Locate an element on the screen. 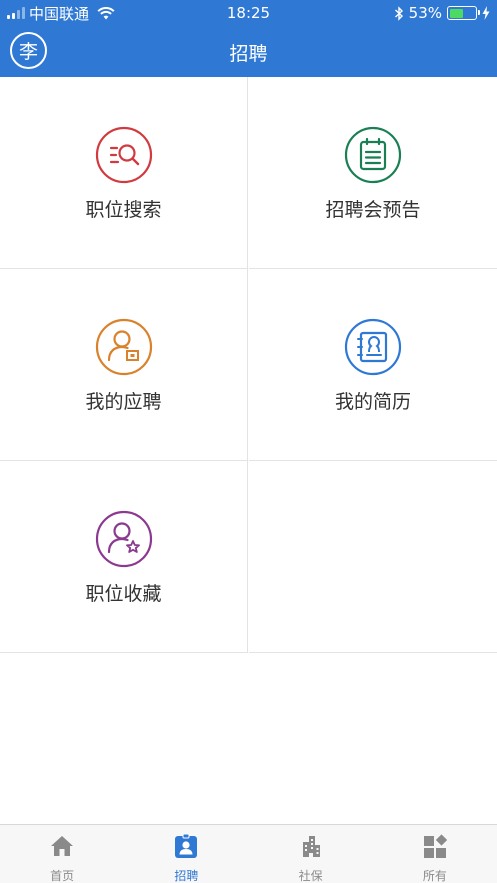  status-right: 53% is located at coordinates (442, 13).